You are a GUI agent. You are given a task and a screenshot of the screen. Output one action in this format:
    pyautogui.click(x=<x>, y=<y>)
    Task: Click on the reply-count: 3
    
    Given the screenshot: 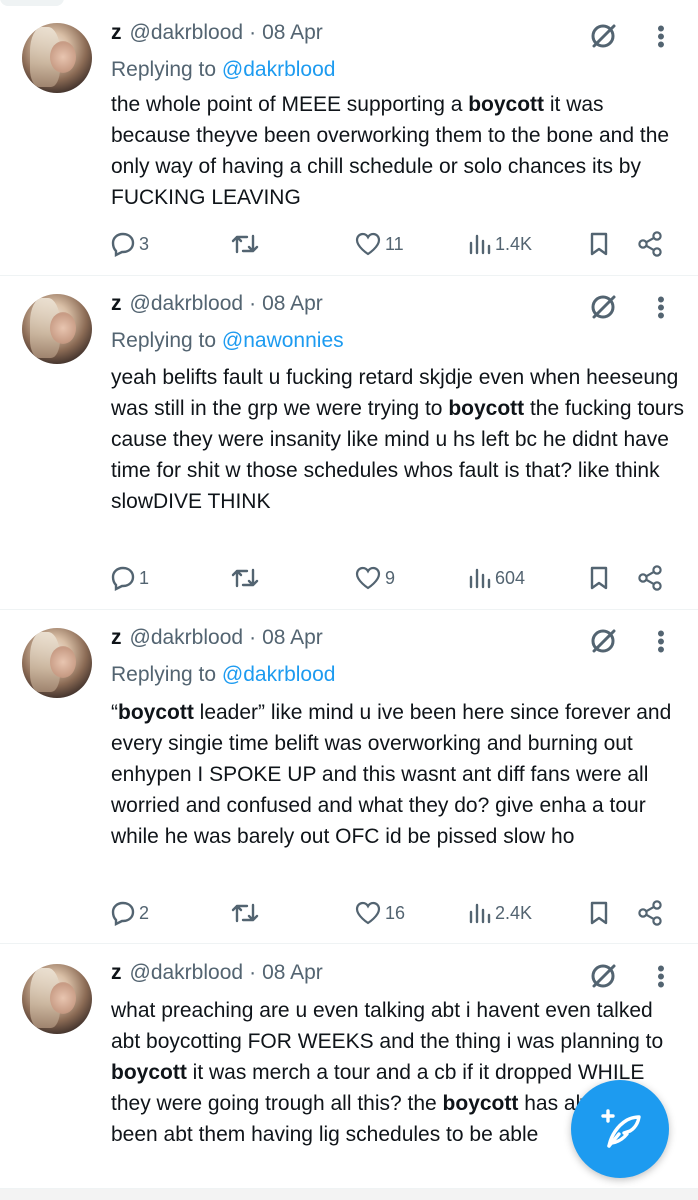 What is the action you would take?
    pyautogui.click(x=144, y=243)
    